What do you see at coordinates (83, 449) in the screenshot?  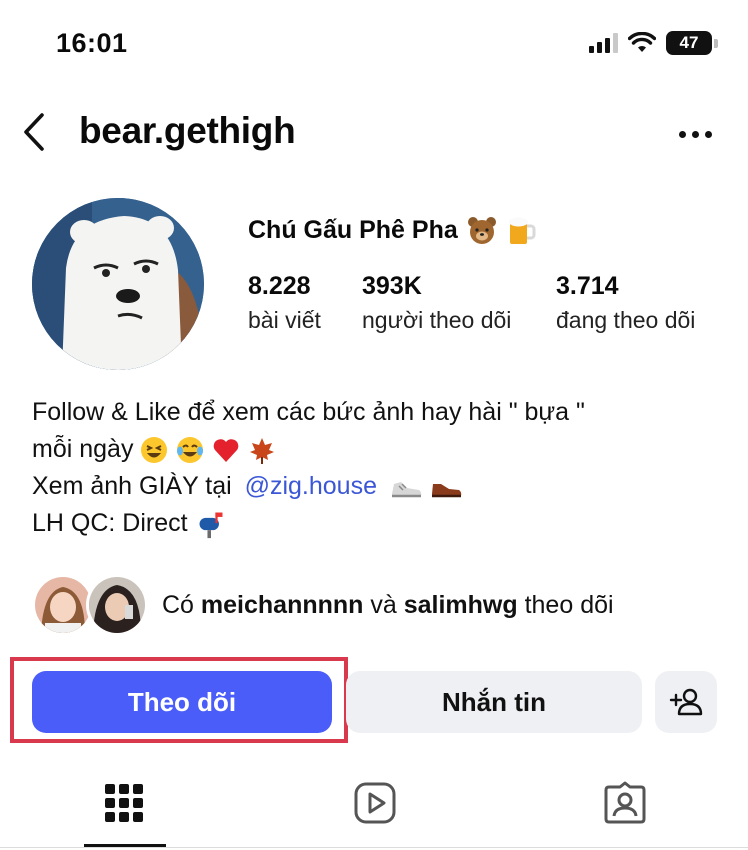 I see `bio-line-2-text: mỗi ngày` at bounding box center [83, 449].